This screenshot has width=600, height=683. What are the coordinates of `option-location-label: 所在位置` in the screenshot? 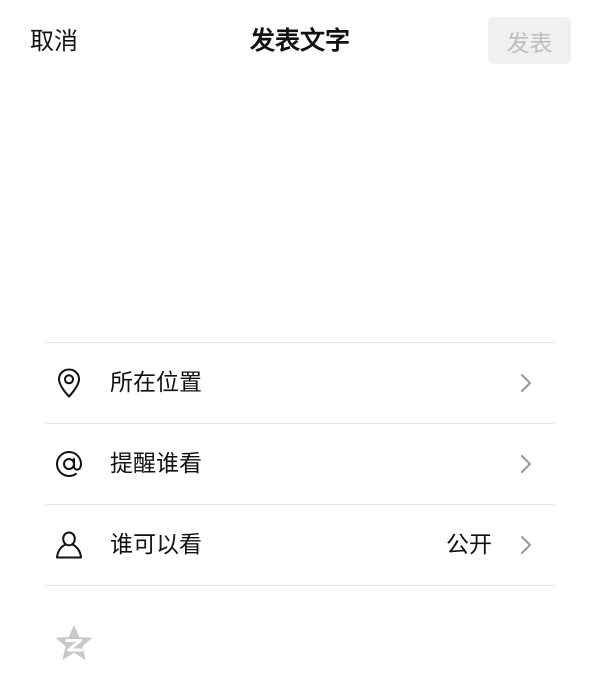 It's located at (156, 383).